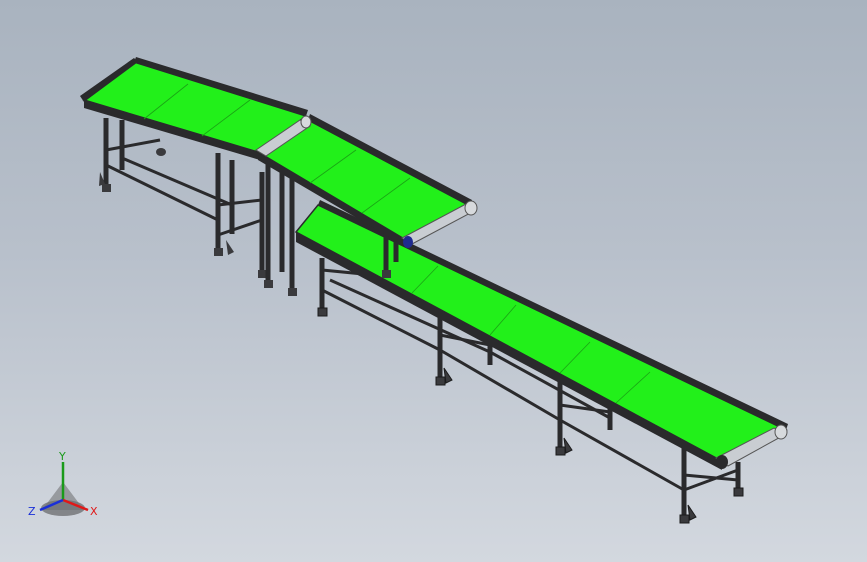 The height and width of the screenshot is (562, 867). Describe the element at coordinates (63, 484) in the screenshot. I see `view-orientation-triad: Y X Z` at that location.